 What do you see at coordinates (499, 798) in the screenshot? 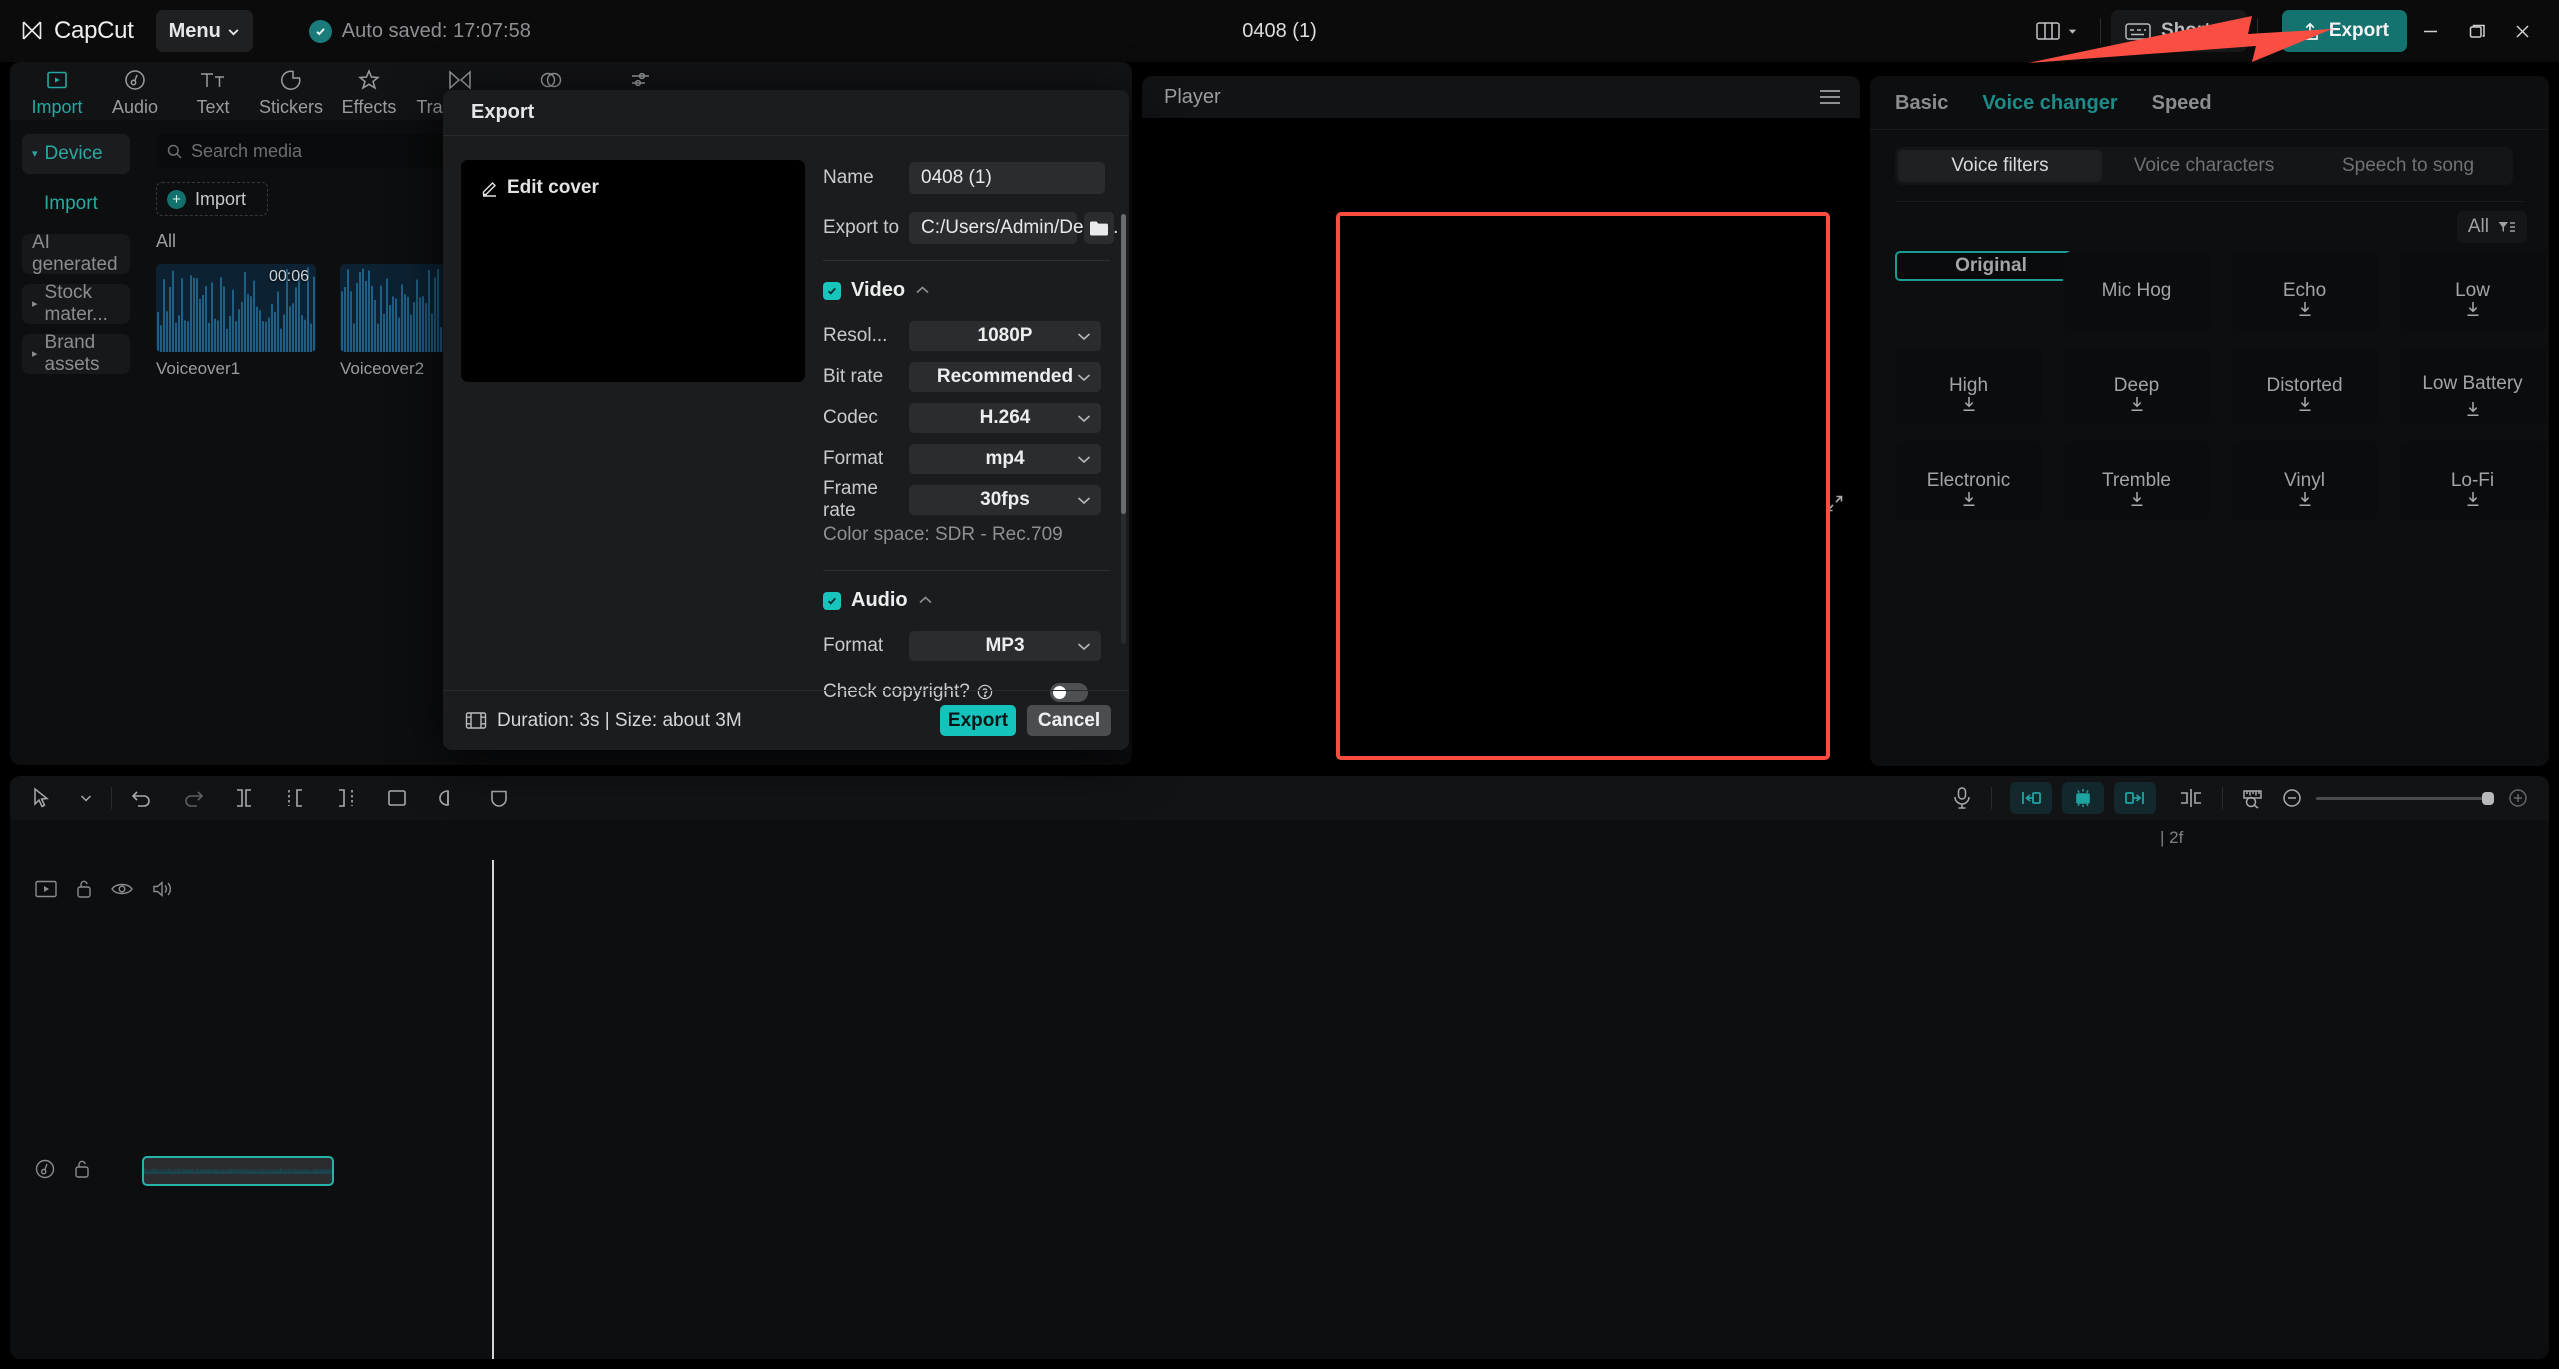
I see `freeze-icon` at bounding box center [499, 798].